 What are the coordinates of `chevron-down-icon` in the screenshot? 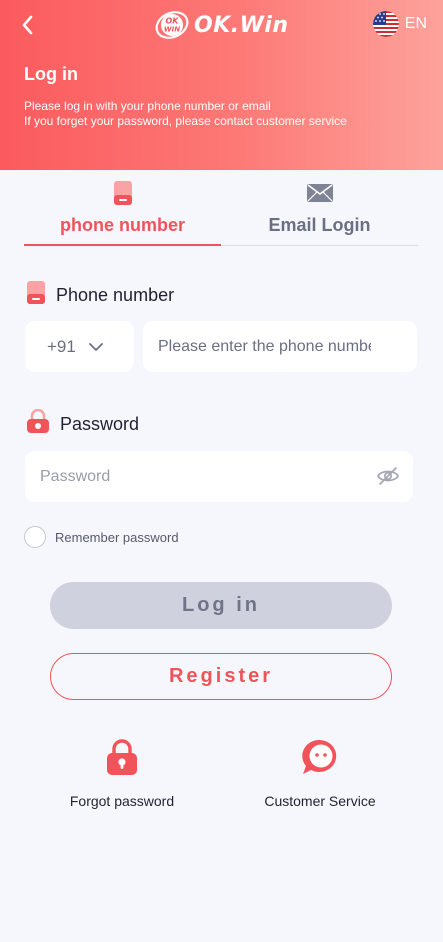 It's located at (95, 346).